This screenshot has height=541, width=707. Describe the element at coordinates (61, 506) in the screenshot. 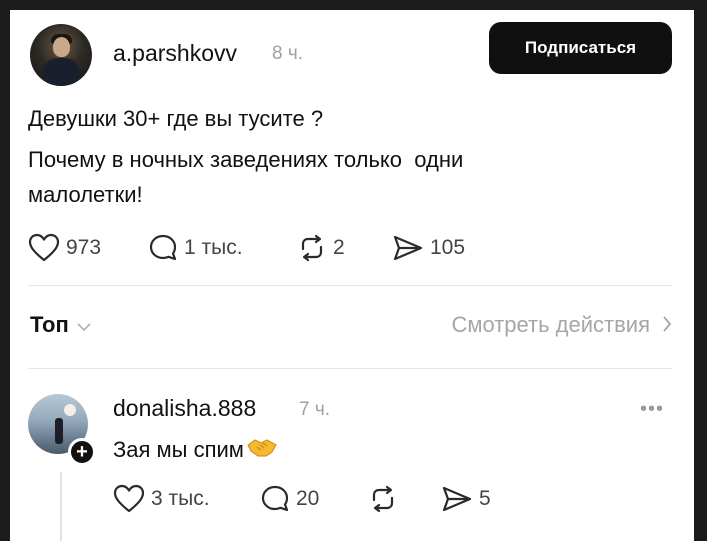

I see `thread-line` at that location.